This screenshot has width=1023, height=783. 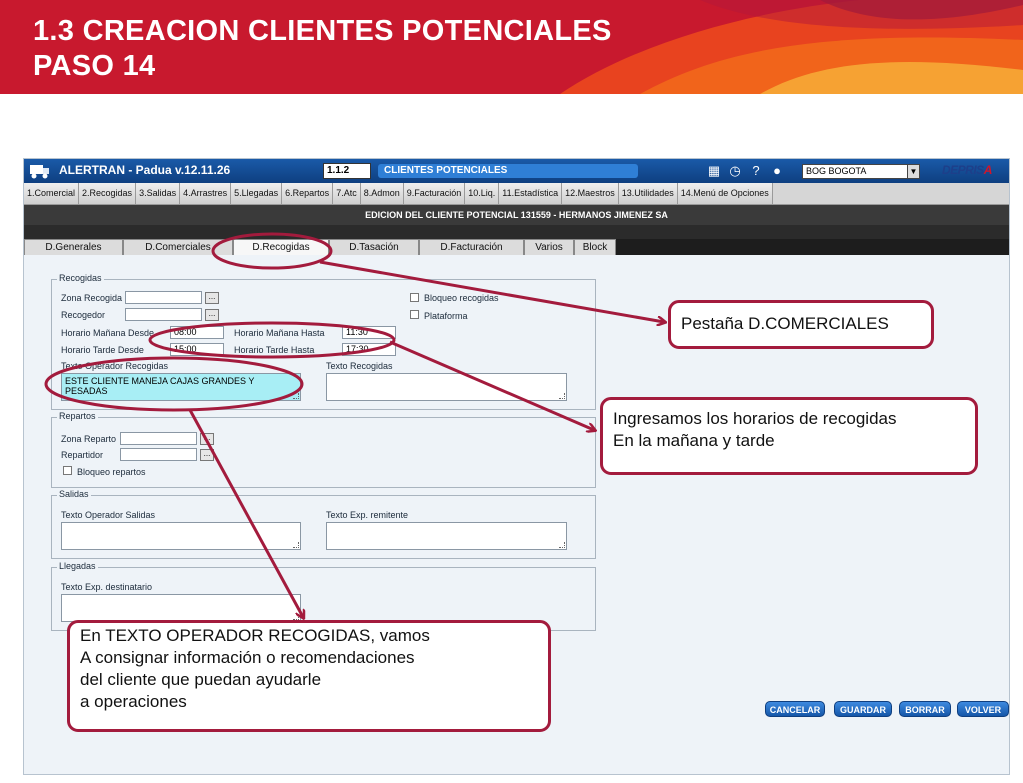 I want to click on bloqueo-repartos-label: Bloqueo repartos, so click(x=111, y=472).